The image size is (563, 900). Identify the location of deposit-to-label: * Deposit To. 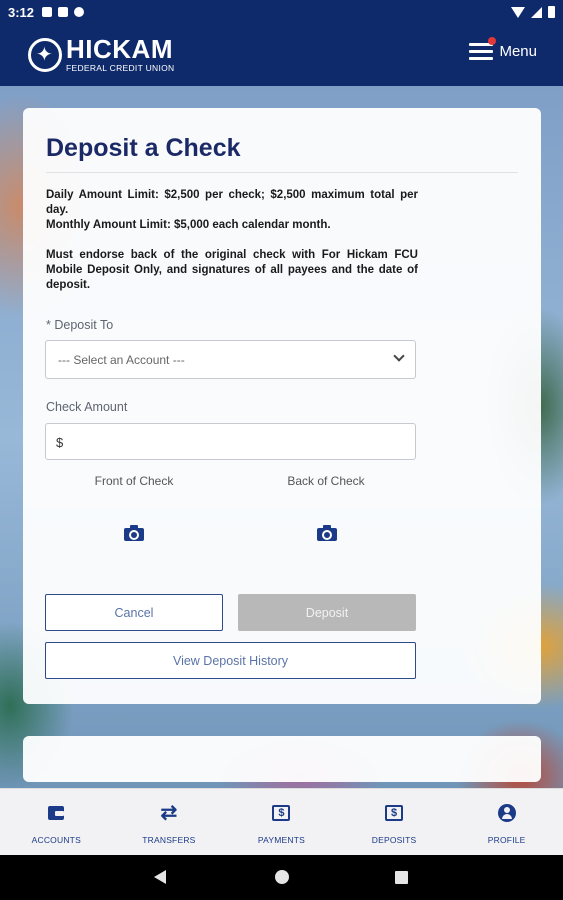
(80, 325).